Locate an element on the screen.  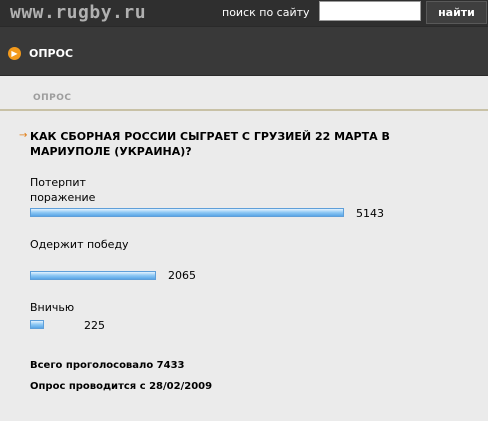
poll-start-date: Опрос проводится с 28/02/2009 is located at coordinates (121, 386).